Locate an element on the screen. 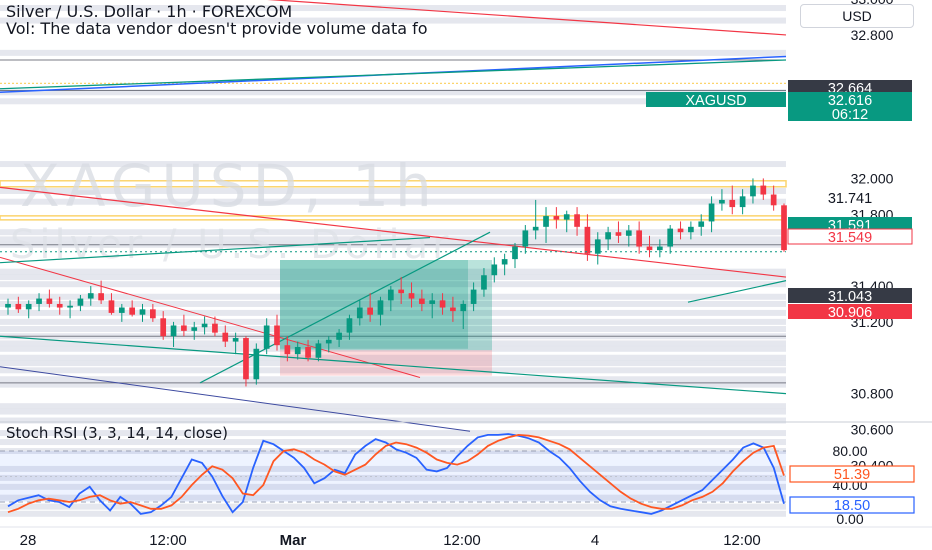 Image resolution: width=932 pixels, height=550 pixels. y-tick-label: 30.800 is located at coordinates (872, 394).